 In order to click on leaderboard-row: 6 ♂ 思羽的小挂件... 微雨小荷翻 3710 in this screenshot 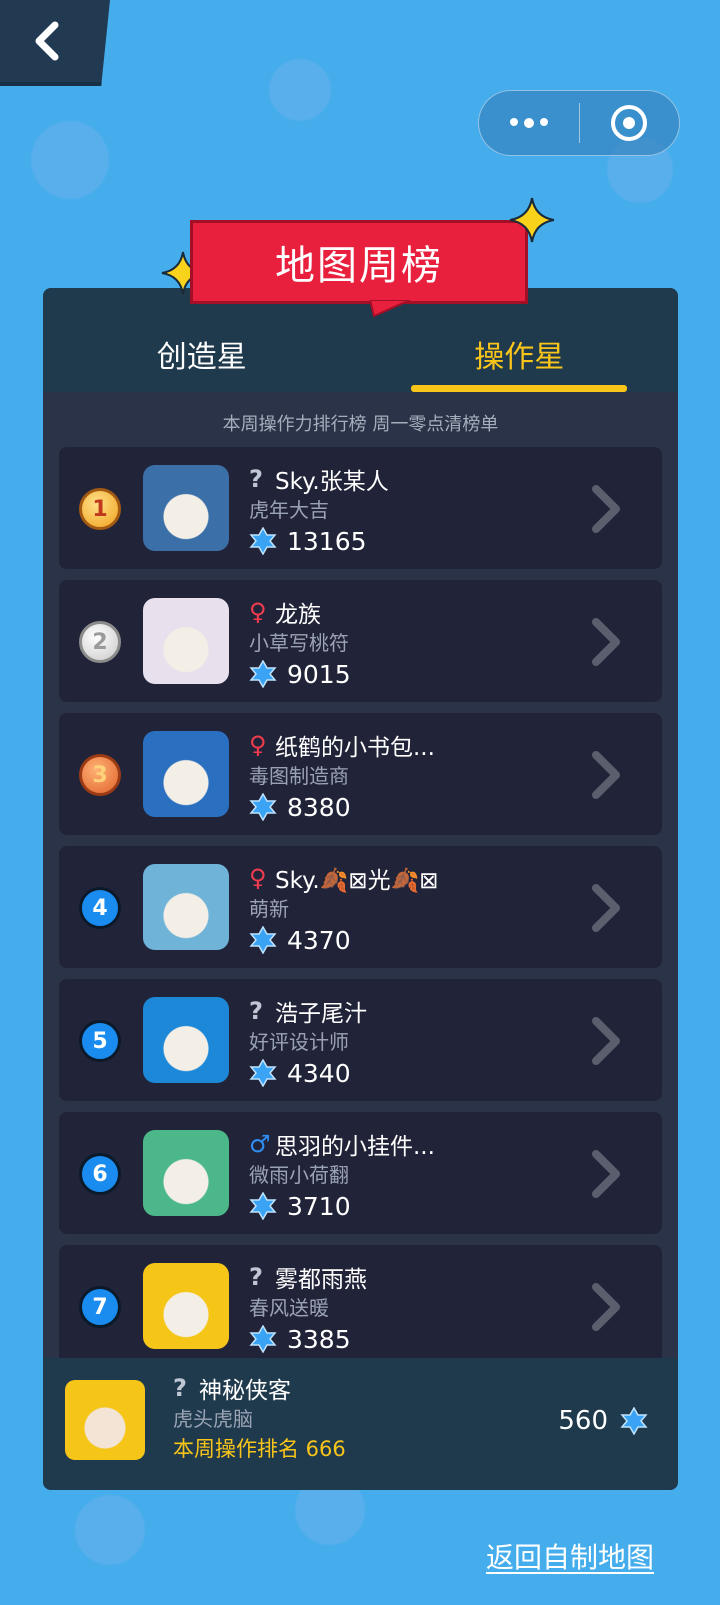, I will do `click(360, 1173)`.